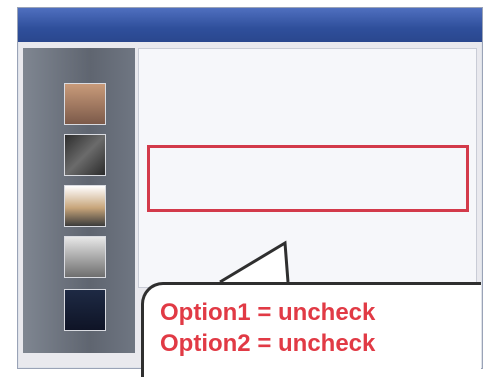  I want to click on callout-line2: Option2 = uncheck, so click(268, 343).